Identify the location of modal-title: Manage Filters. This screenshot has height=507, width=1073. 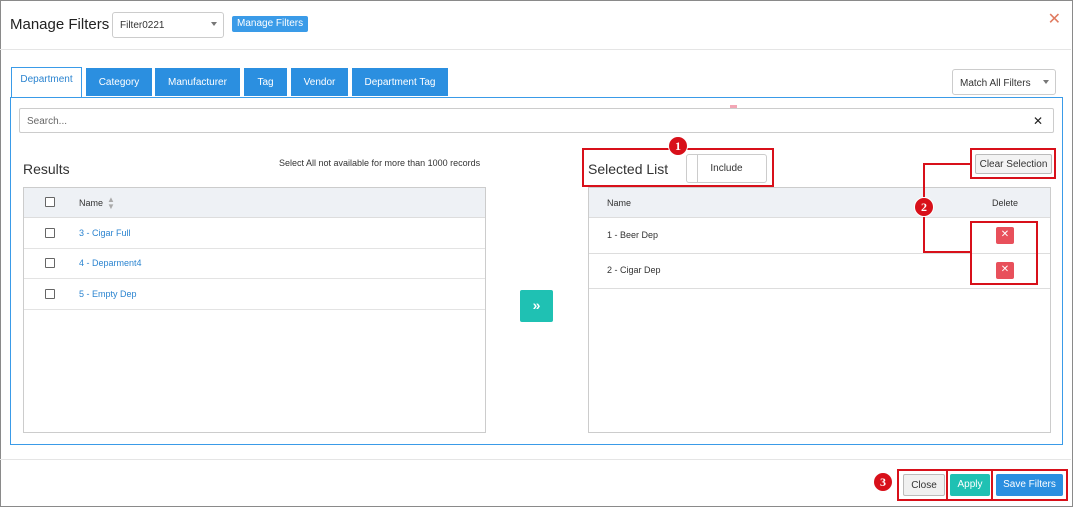
(60, 24).